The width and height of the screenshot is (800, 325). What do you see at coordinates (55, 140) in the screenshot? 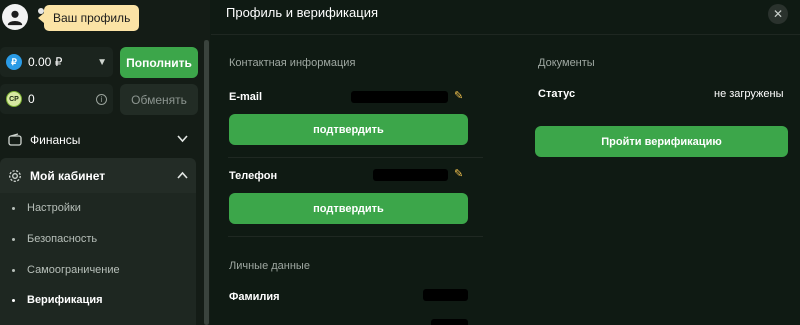
I see `menu-item-finance-label: Финансы` at bounding box center [55, 140].